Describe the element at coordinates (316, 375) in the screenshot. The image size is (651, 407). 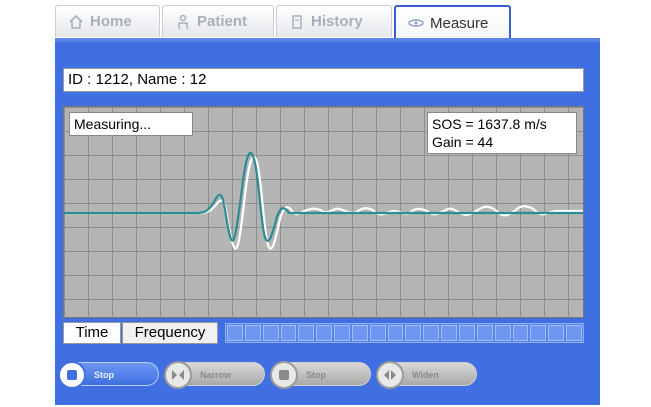
I see `stop-button-disabled-label: Stop` at that location.